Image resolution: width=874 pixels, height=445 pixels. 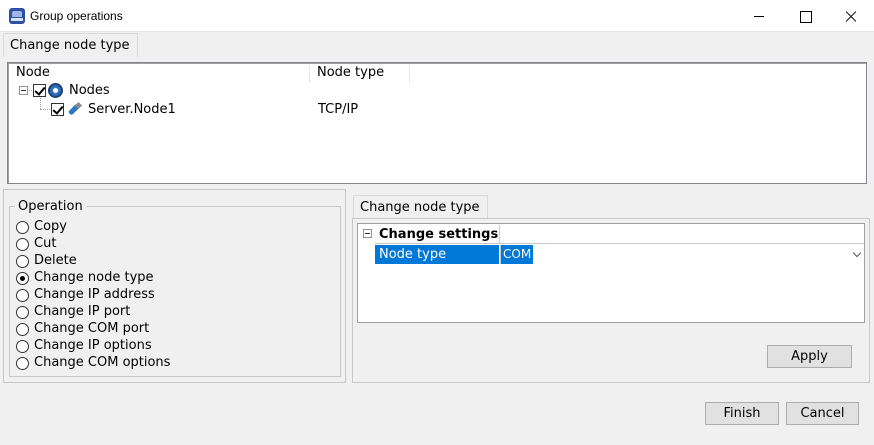 I want to click on nodes-icon, so click(x=55, y=90).